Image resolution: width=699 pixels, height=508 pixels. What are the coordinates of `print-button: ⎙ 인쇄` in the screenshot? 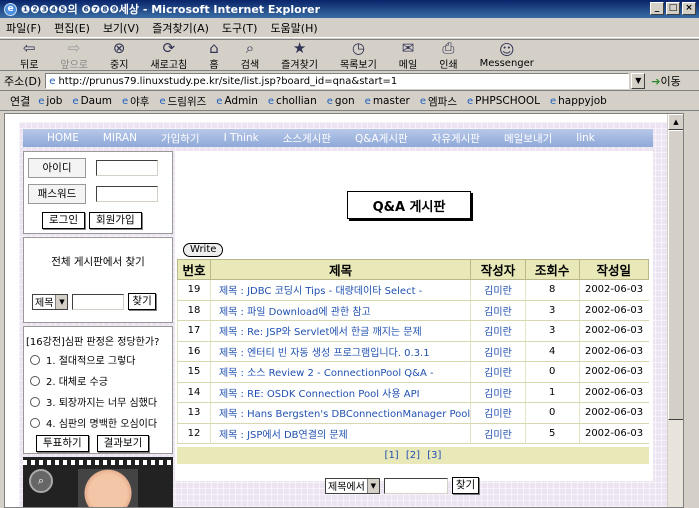 It's located at (448, 55).